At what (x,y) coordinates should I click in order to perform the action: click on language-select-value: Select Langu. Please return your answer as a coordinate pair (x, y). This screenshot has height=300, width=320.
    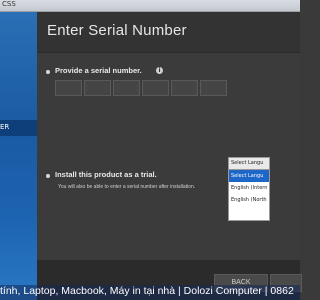
    Looking at the image, I should click on (247, 163).